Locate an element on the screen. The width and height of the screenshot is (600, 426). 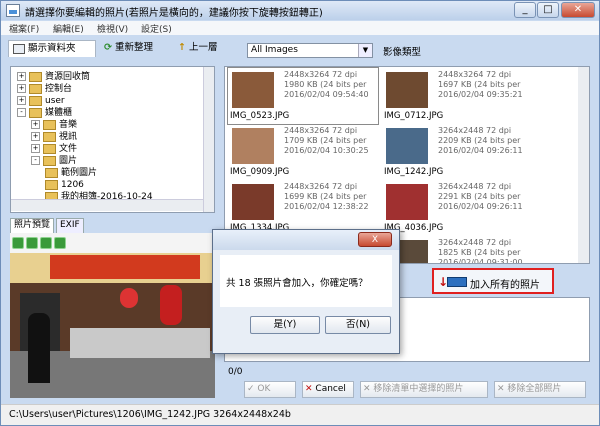
photo-size: 2209 KB (24 bits per is located at coordinates (479, 140).